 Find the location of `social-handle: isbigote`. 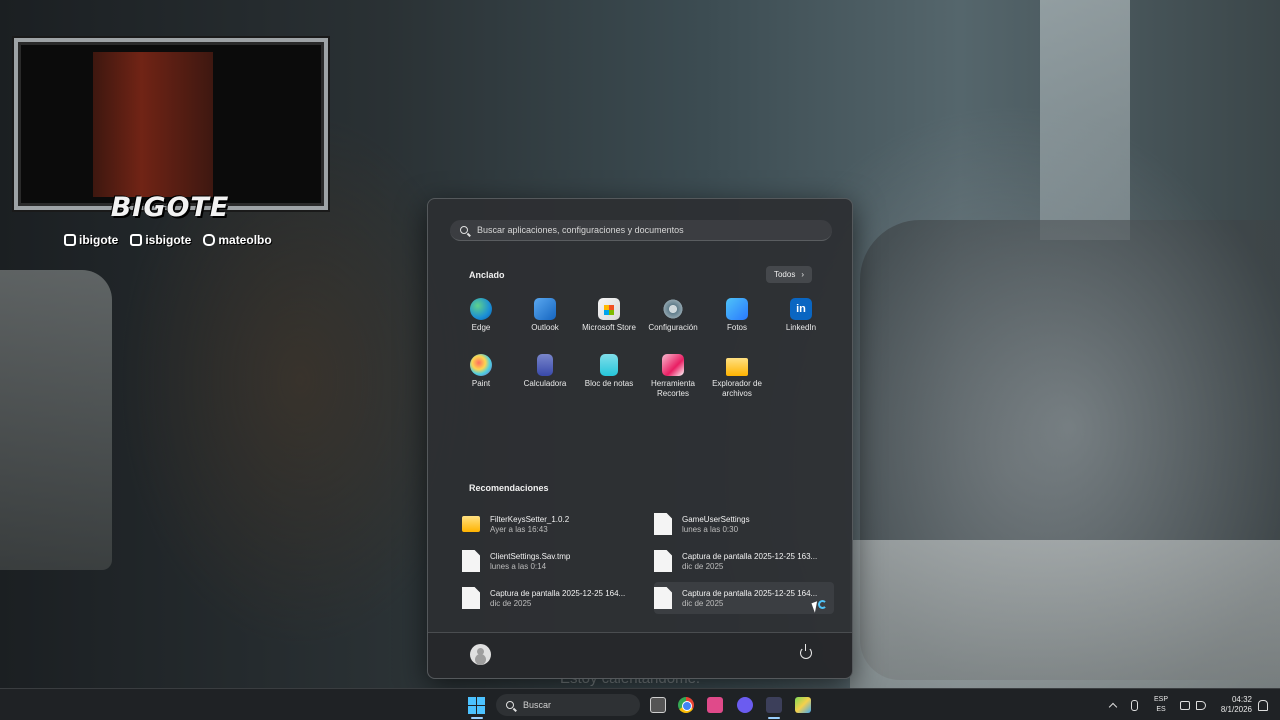

social-handle: isbigote is located at coordinates (168, 240).